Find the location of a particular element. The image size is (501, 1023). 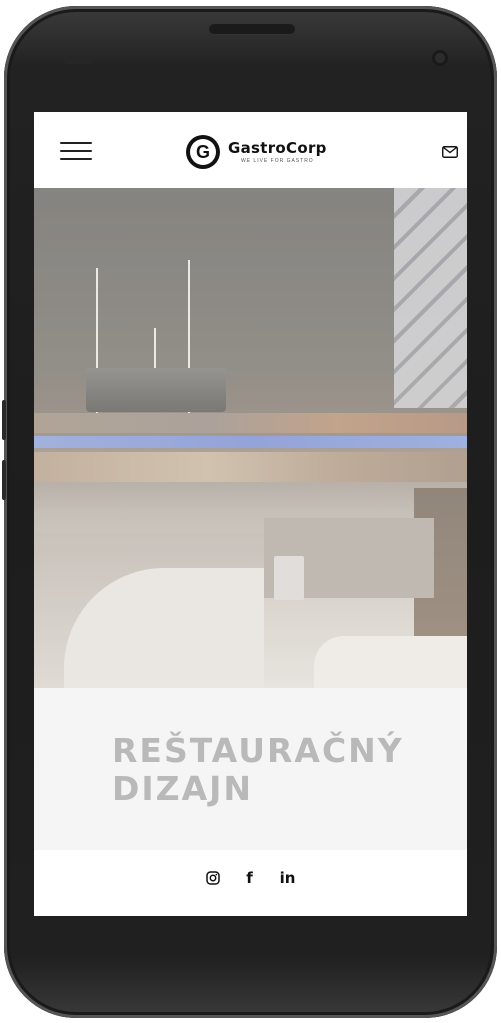

instagram-icon is located at coordinates (212, 878).